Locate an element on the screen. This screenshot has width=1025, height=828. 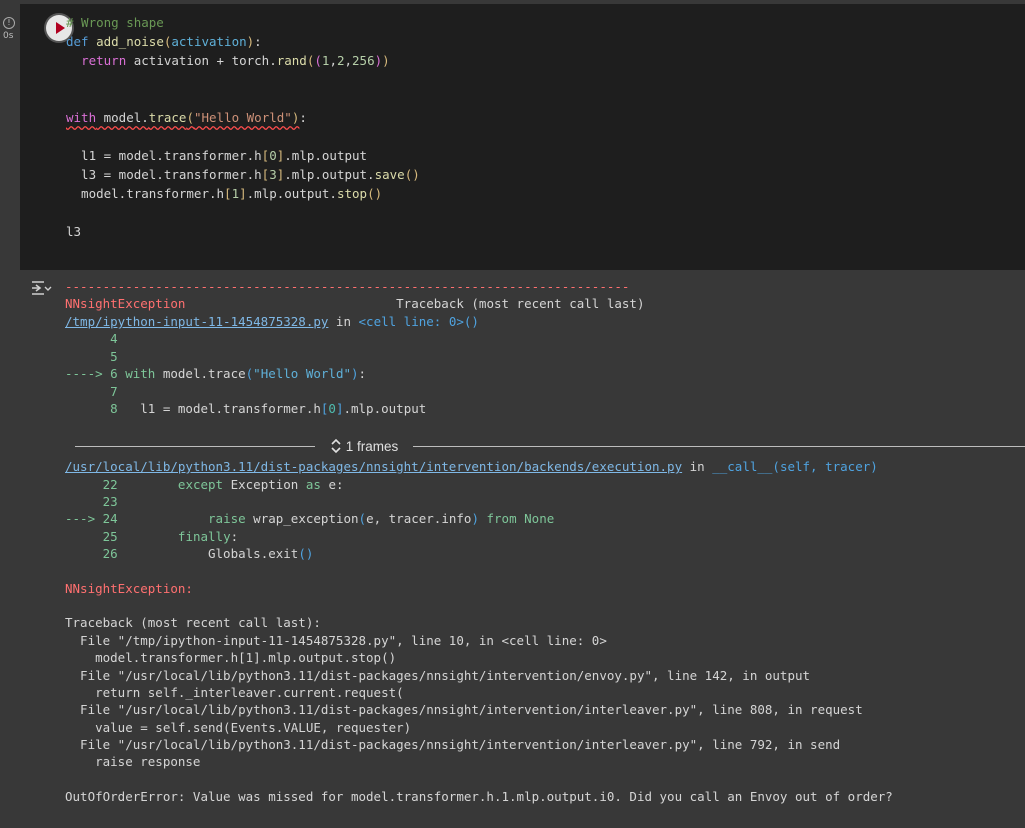
output-toggle-icon is located at coordinates (41, 288).